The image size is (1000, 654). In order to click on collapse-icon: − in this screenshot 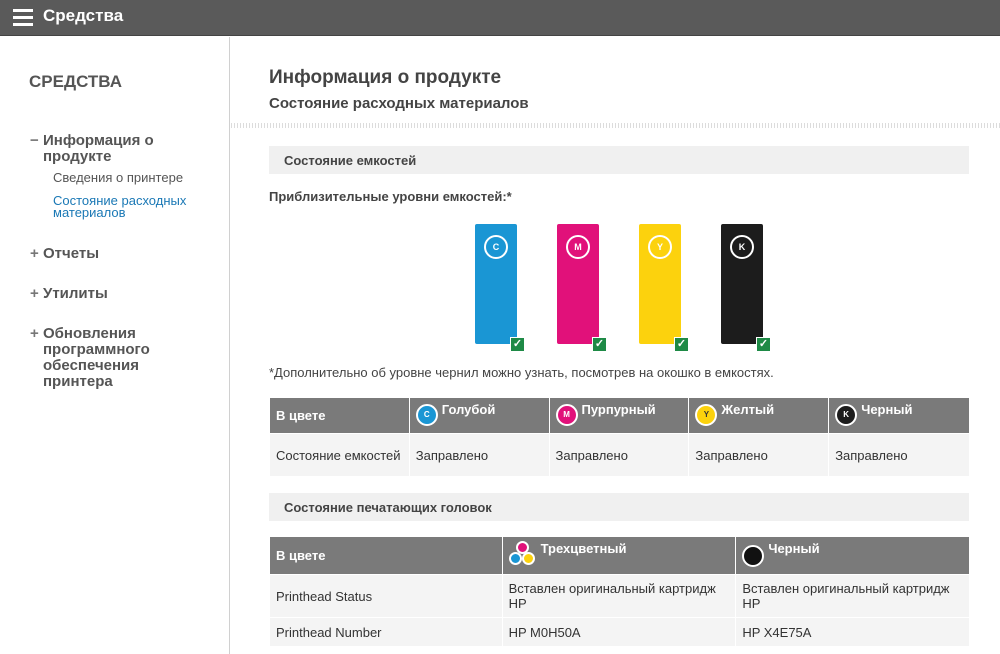, I will do `click(36, 149)`.